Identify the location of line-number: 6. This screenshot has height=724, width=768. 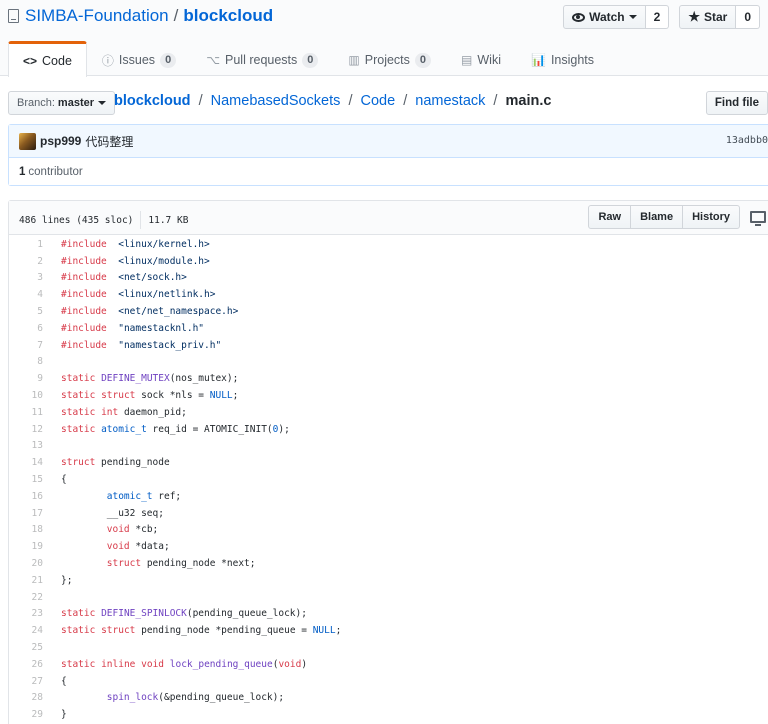
(26, 328).